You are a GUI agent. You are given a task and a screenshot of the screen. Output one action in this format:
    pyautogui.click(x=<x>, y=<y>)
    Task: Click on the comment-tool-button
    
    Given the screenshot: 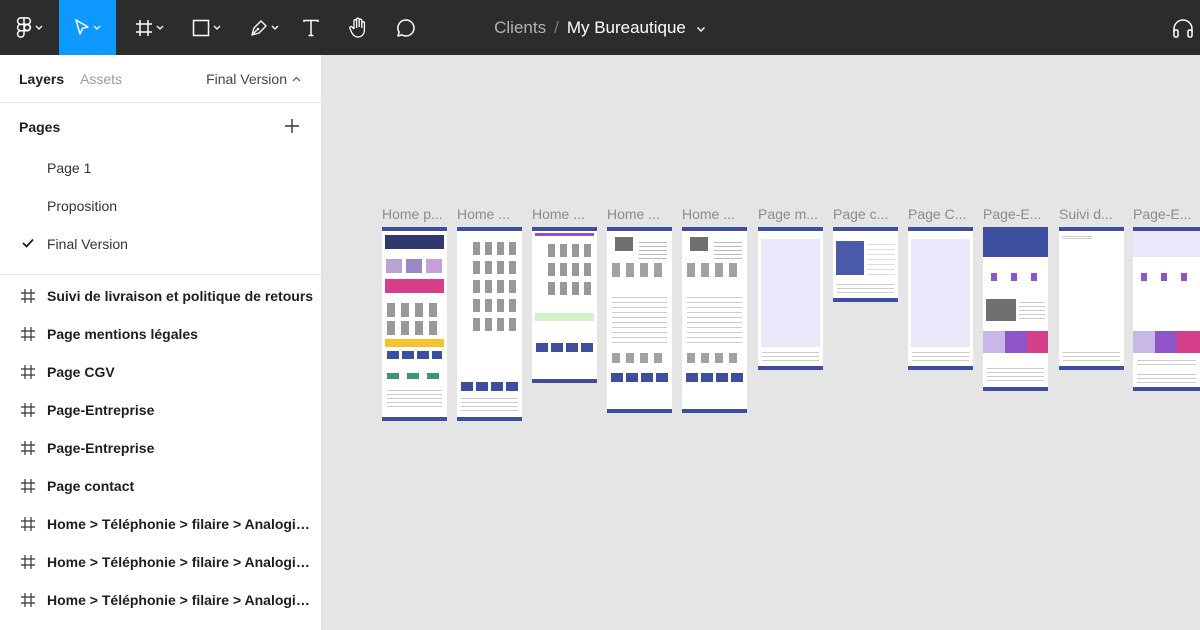 What is the action you would take?
    pyautogui.click(x=406, y=27)
    